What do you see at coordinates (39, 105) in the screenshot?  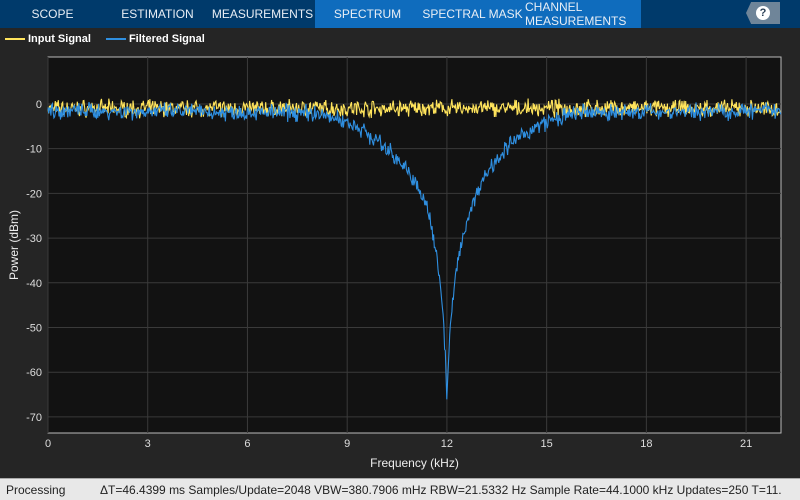 I see `y-tick-label: 0` at bounding box center [39, 105].